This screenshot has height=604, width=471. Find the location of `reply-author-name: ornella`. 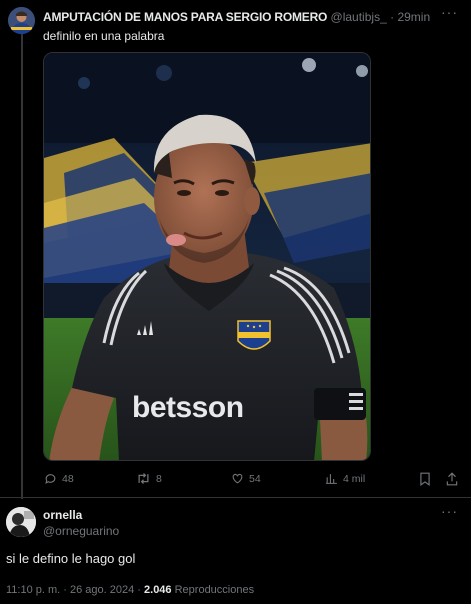

reply-author-name: ornella is located at coordinates (62, 515).